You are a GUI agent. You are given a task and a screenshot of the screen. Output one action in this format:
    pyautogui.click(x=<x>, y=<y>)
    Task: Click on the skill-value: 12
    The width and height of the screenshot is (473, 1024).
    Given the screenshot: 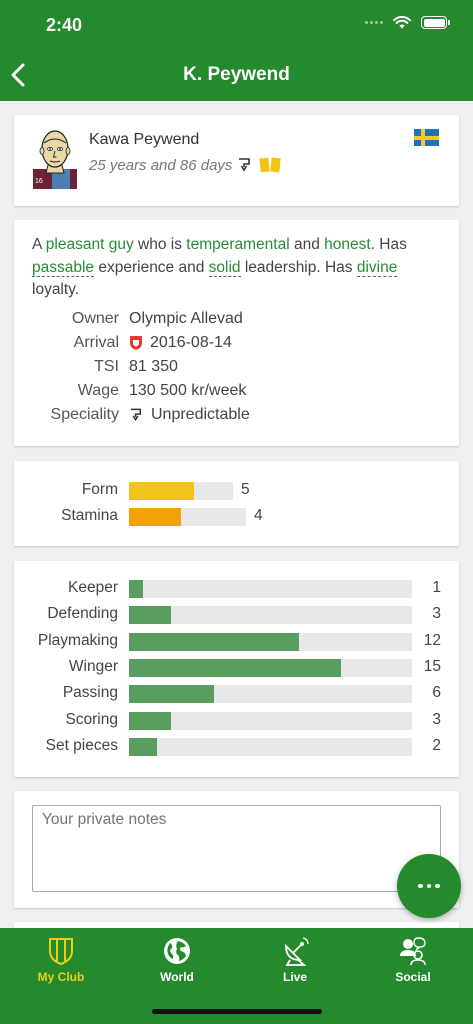 What is the action you would take?
    pyautogui.click(x=432, y=640)
    